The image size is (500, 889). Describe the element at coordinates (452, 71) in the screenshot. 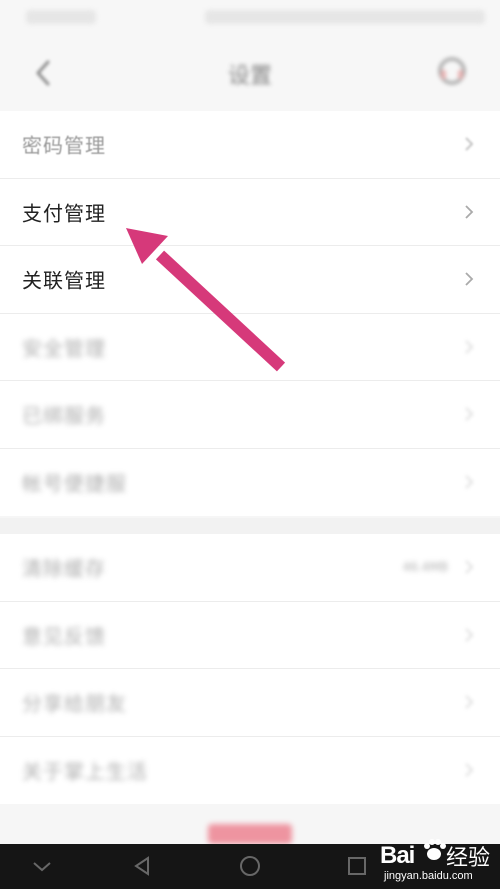

I see `headset-icon` at that location.